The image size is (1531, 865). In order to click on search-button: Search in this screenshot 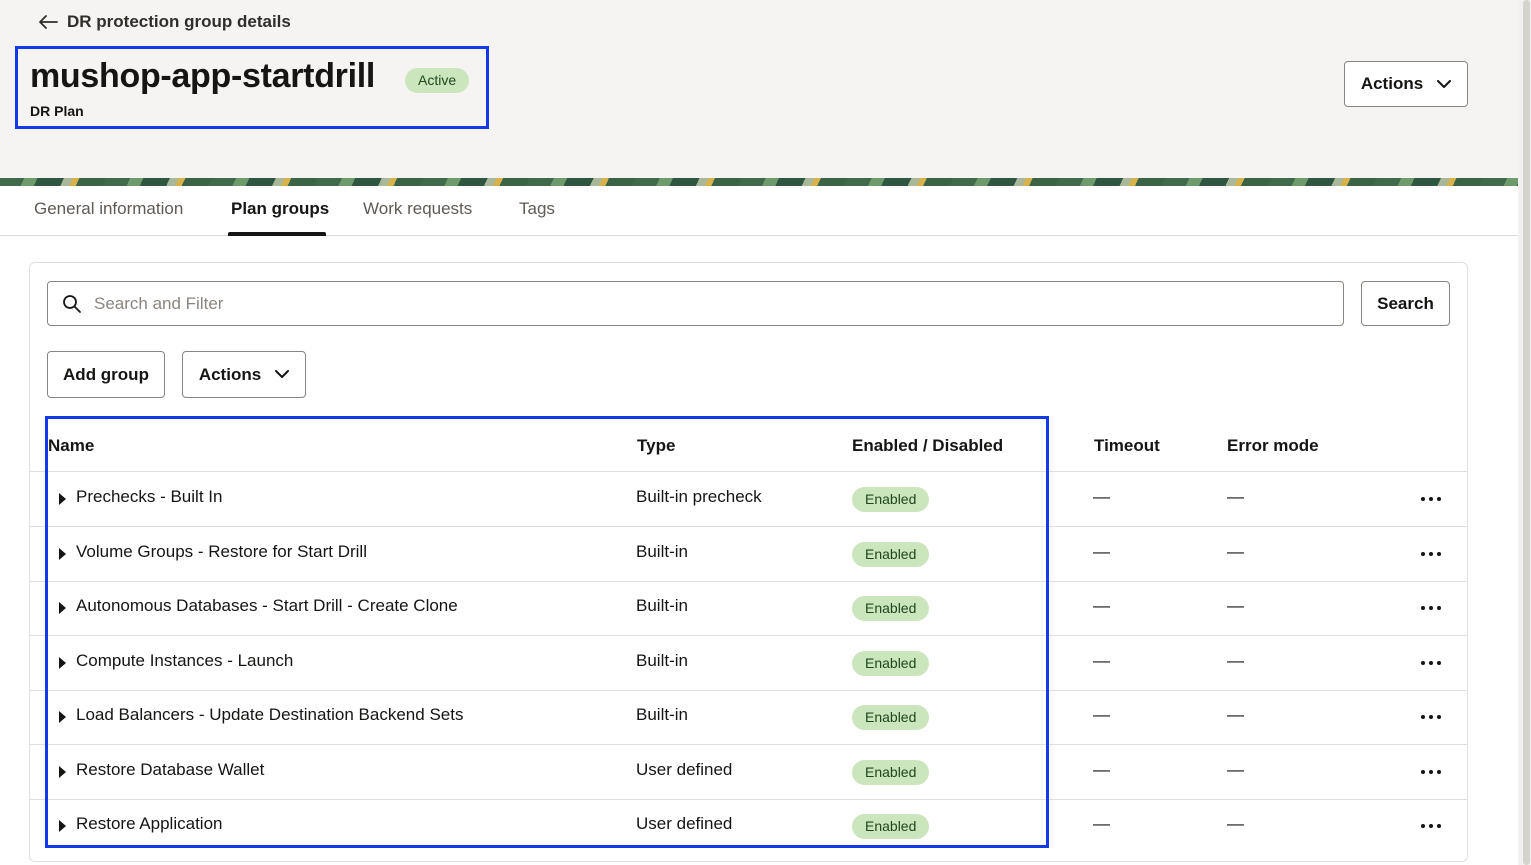, I will do `click(1405, 303)`.